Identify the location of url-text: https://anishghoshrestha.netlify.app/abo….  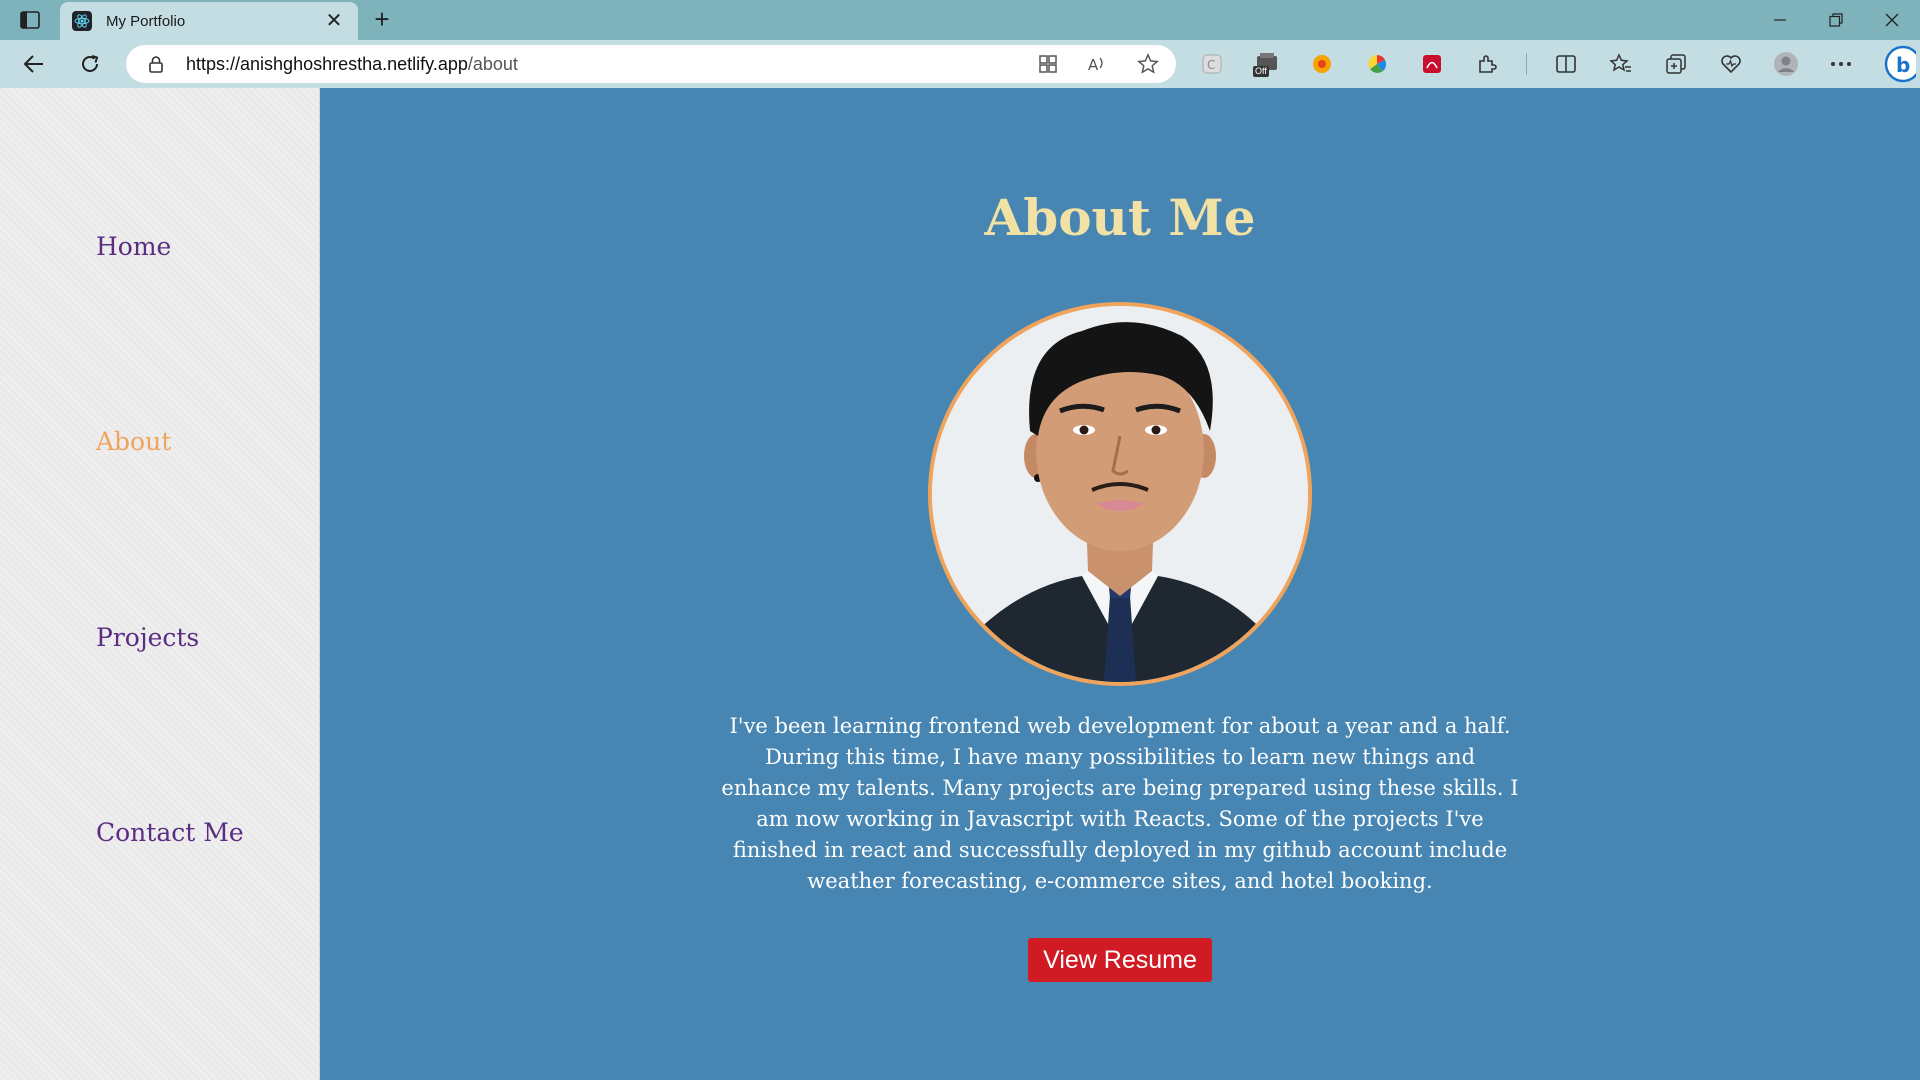
(352, 64).